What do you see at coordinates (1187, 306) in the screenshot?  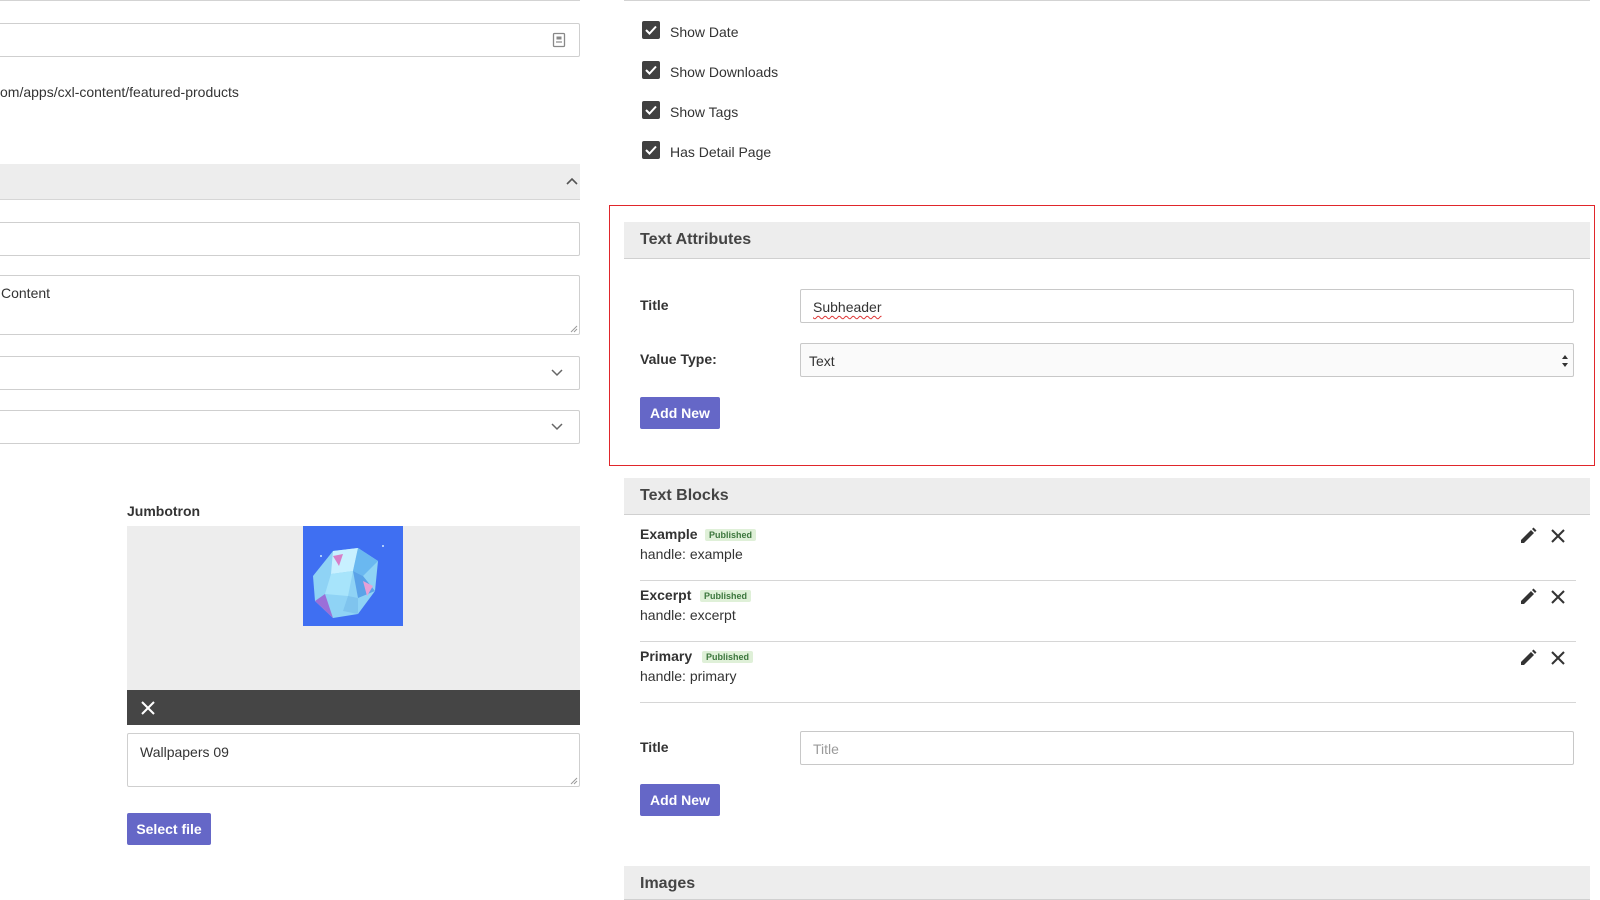 I see `title-input: Subheader` at bounding box center [1187, 306].